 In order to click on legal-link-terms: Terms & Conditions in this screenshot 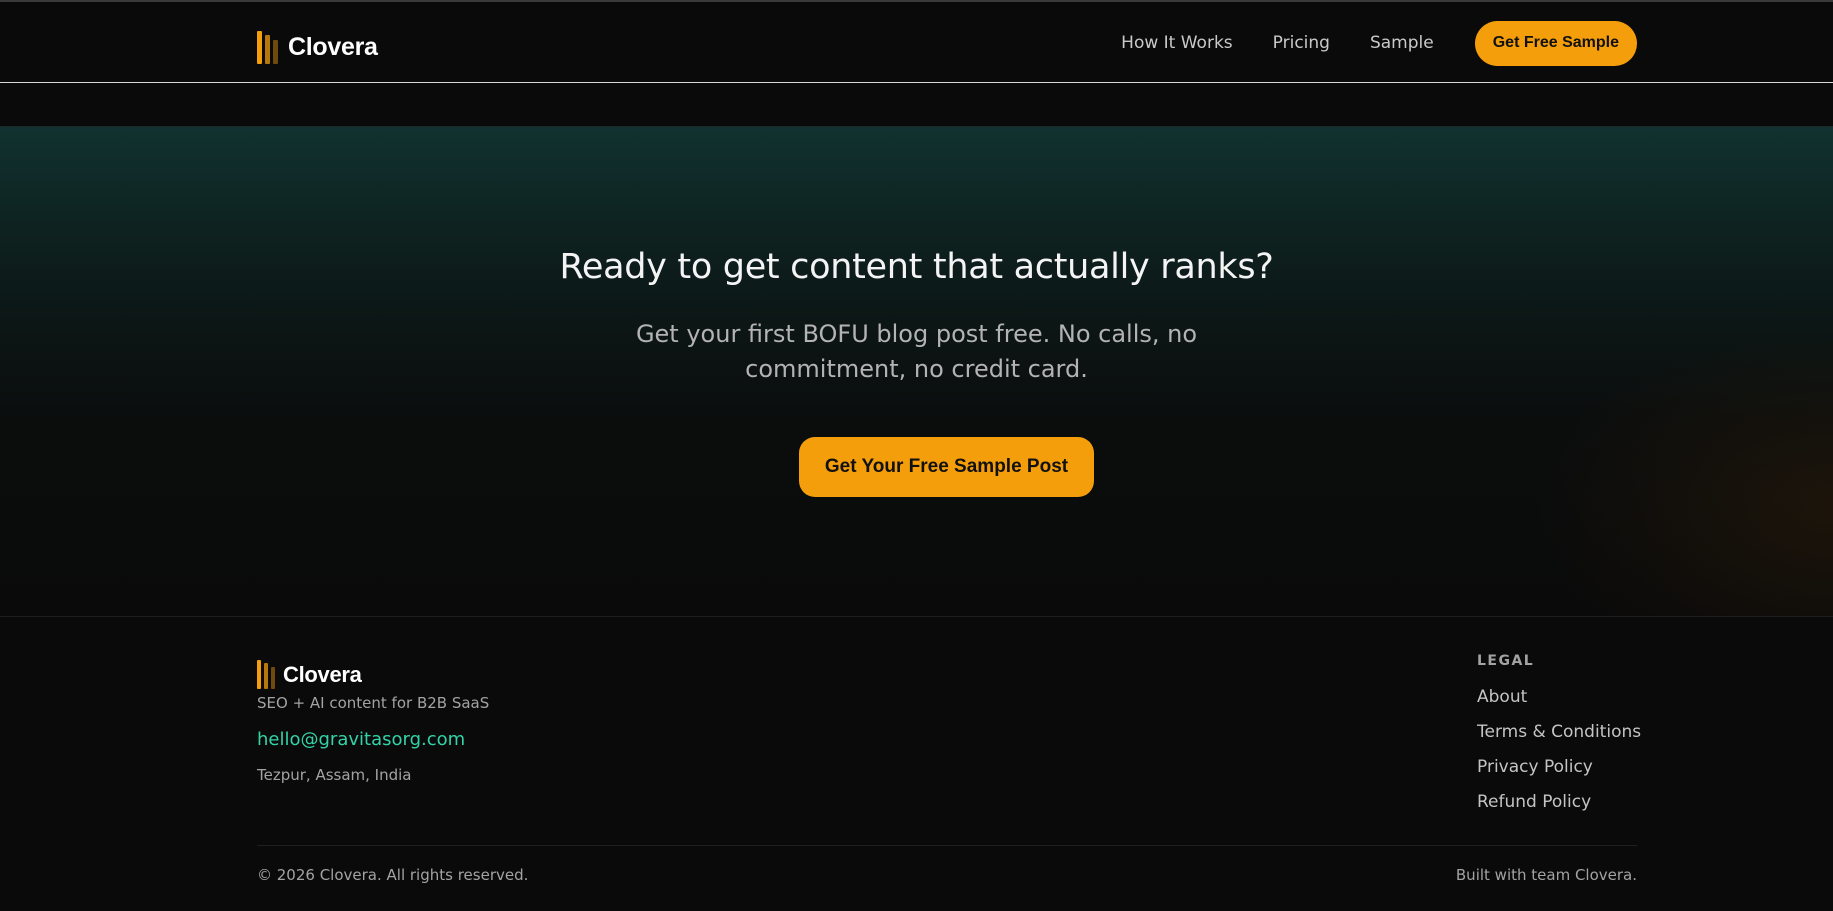, I will do `click(1559, 739)`.